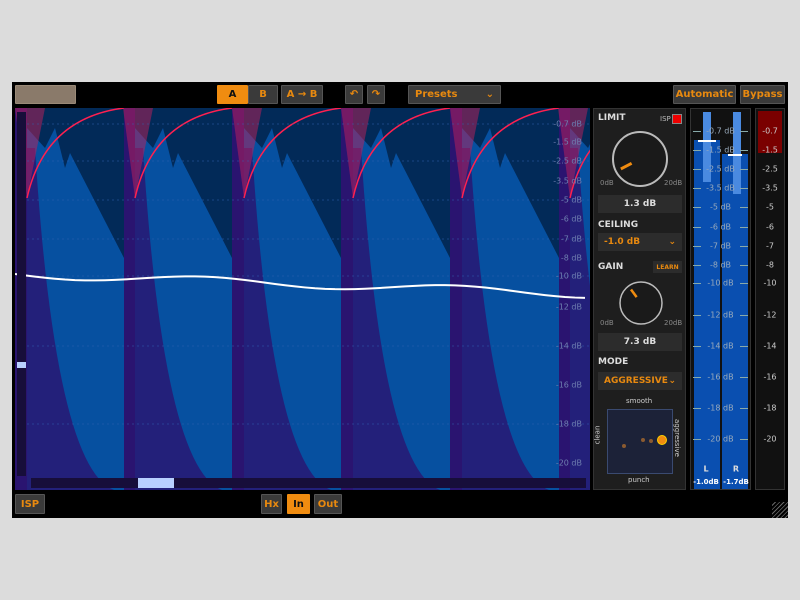 The image size is (800, 600). Describe the element at coordinates (611, 267) in the screenshot. I see `gain-label: GAIN` at that location.